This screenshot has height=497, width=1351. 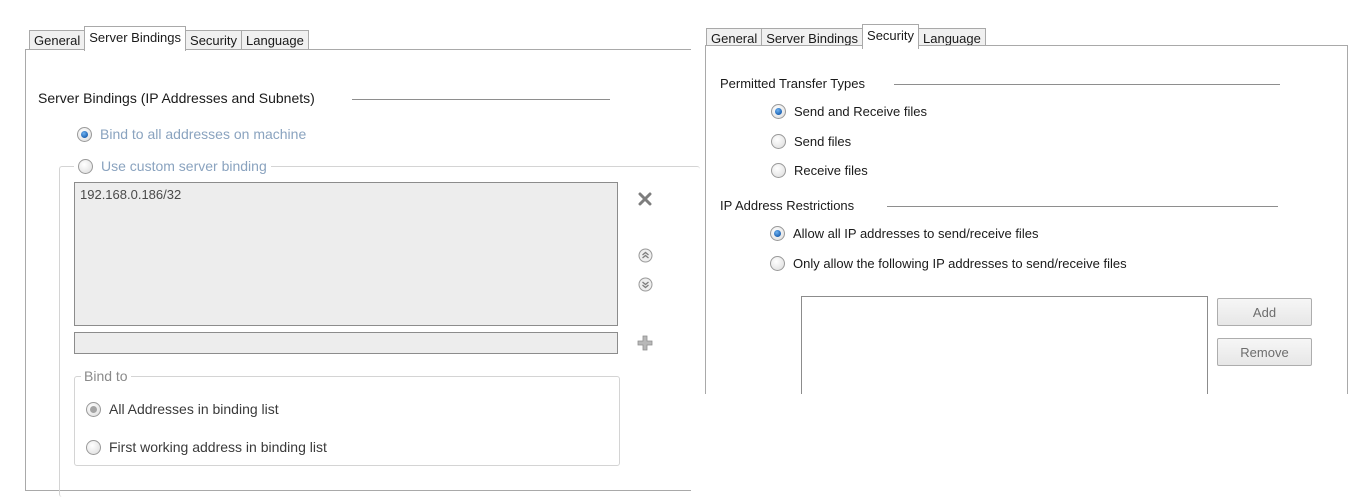 What do you see at coordinates (1025, 438) in the screenshot?
I see `canvas-background` at bounding box center [1025, 438].